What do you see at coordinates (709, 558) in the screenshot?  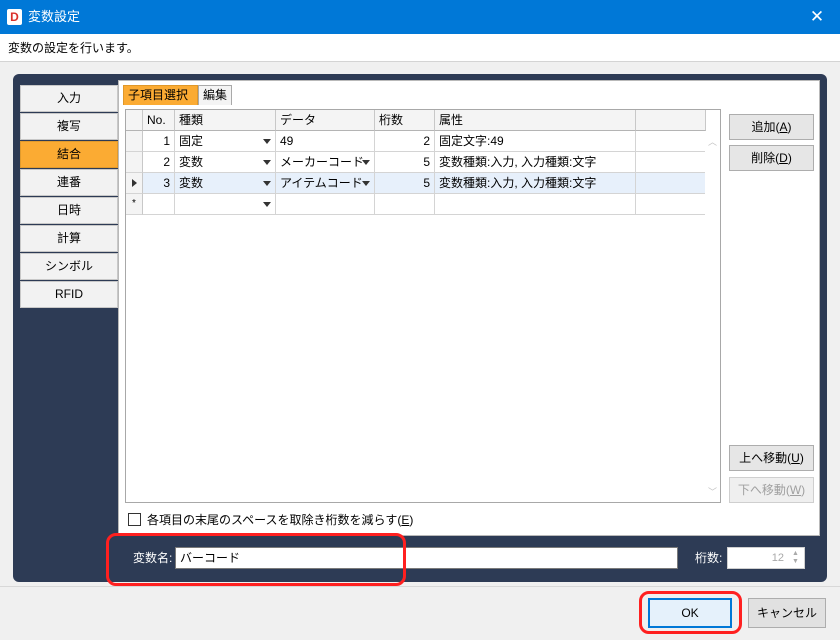 I see `digits-label: 桁数:` at bounding box center [709, 558].